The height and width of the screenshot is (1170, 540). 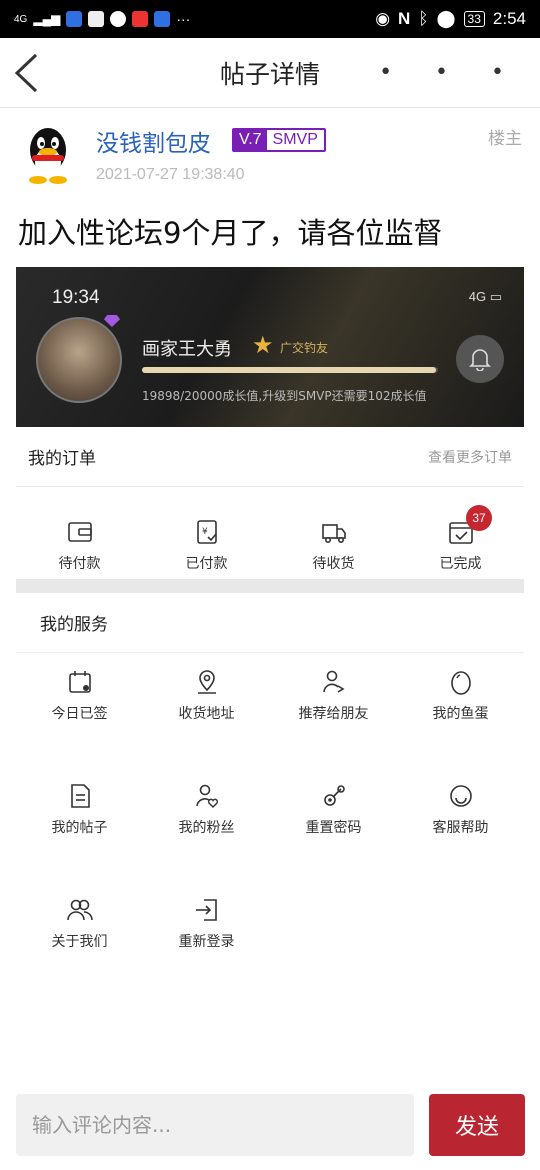 What do you see at coordinates (460, 564) in the screenshot?
I see `order-label: 已完成` at bounding box center [460, 564].